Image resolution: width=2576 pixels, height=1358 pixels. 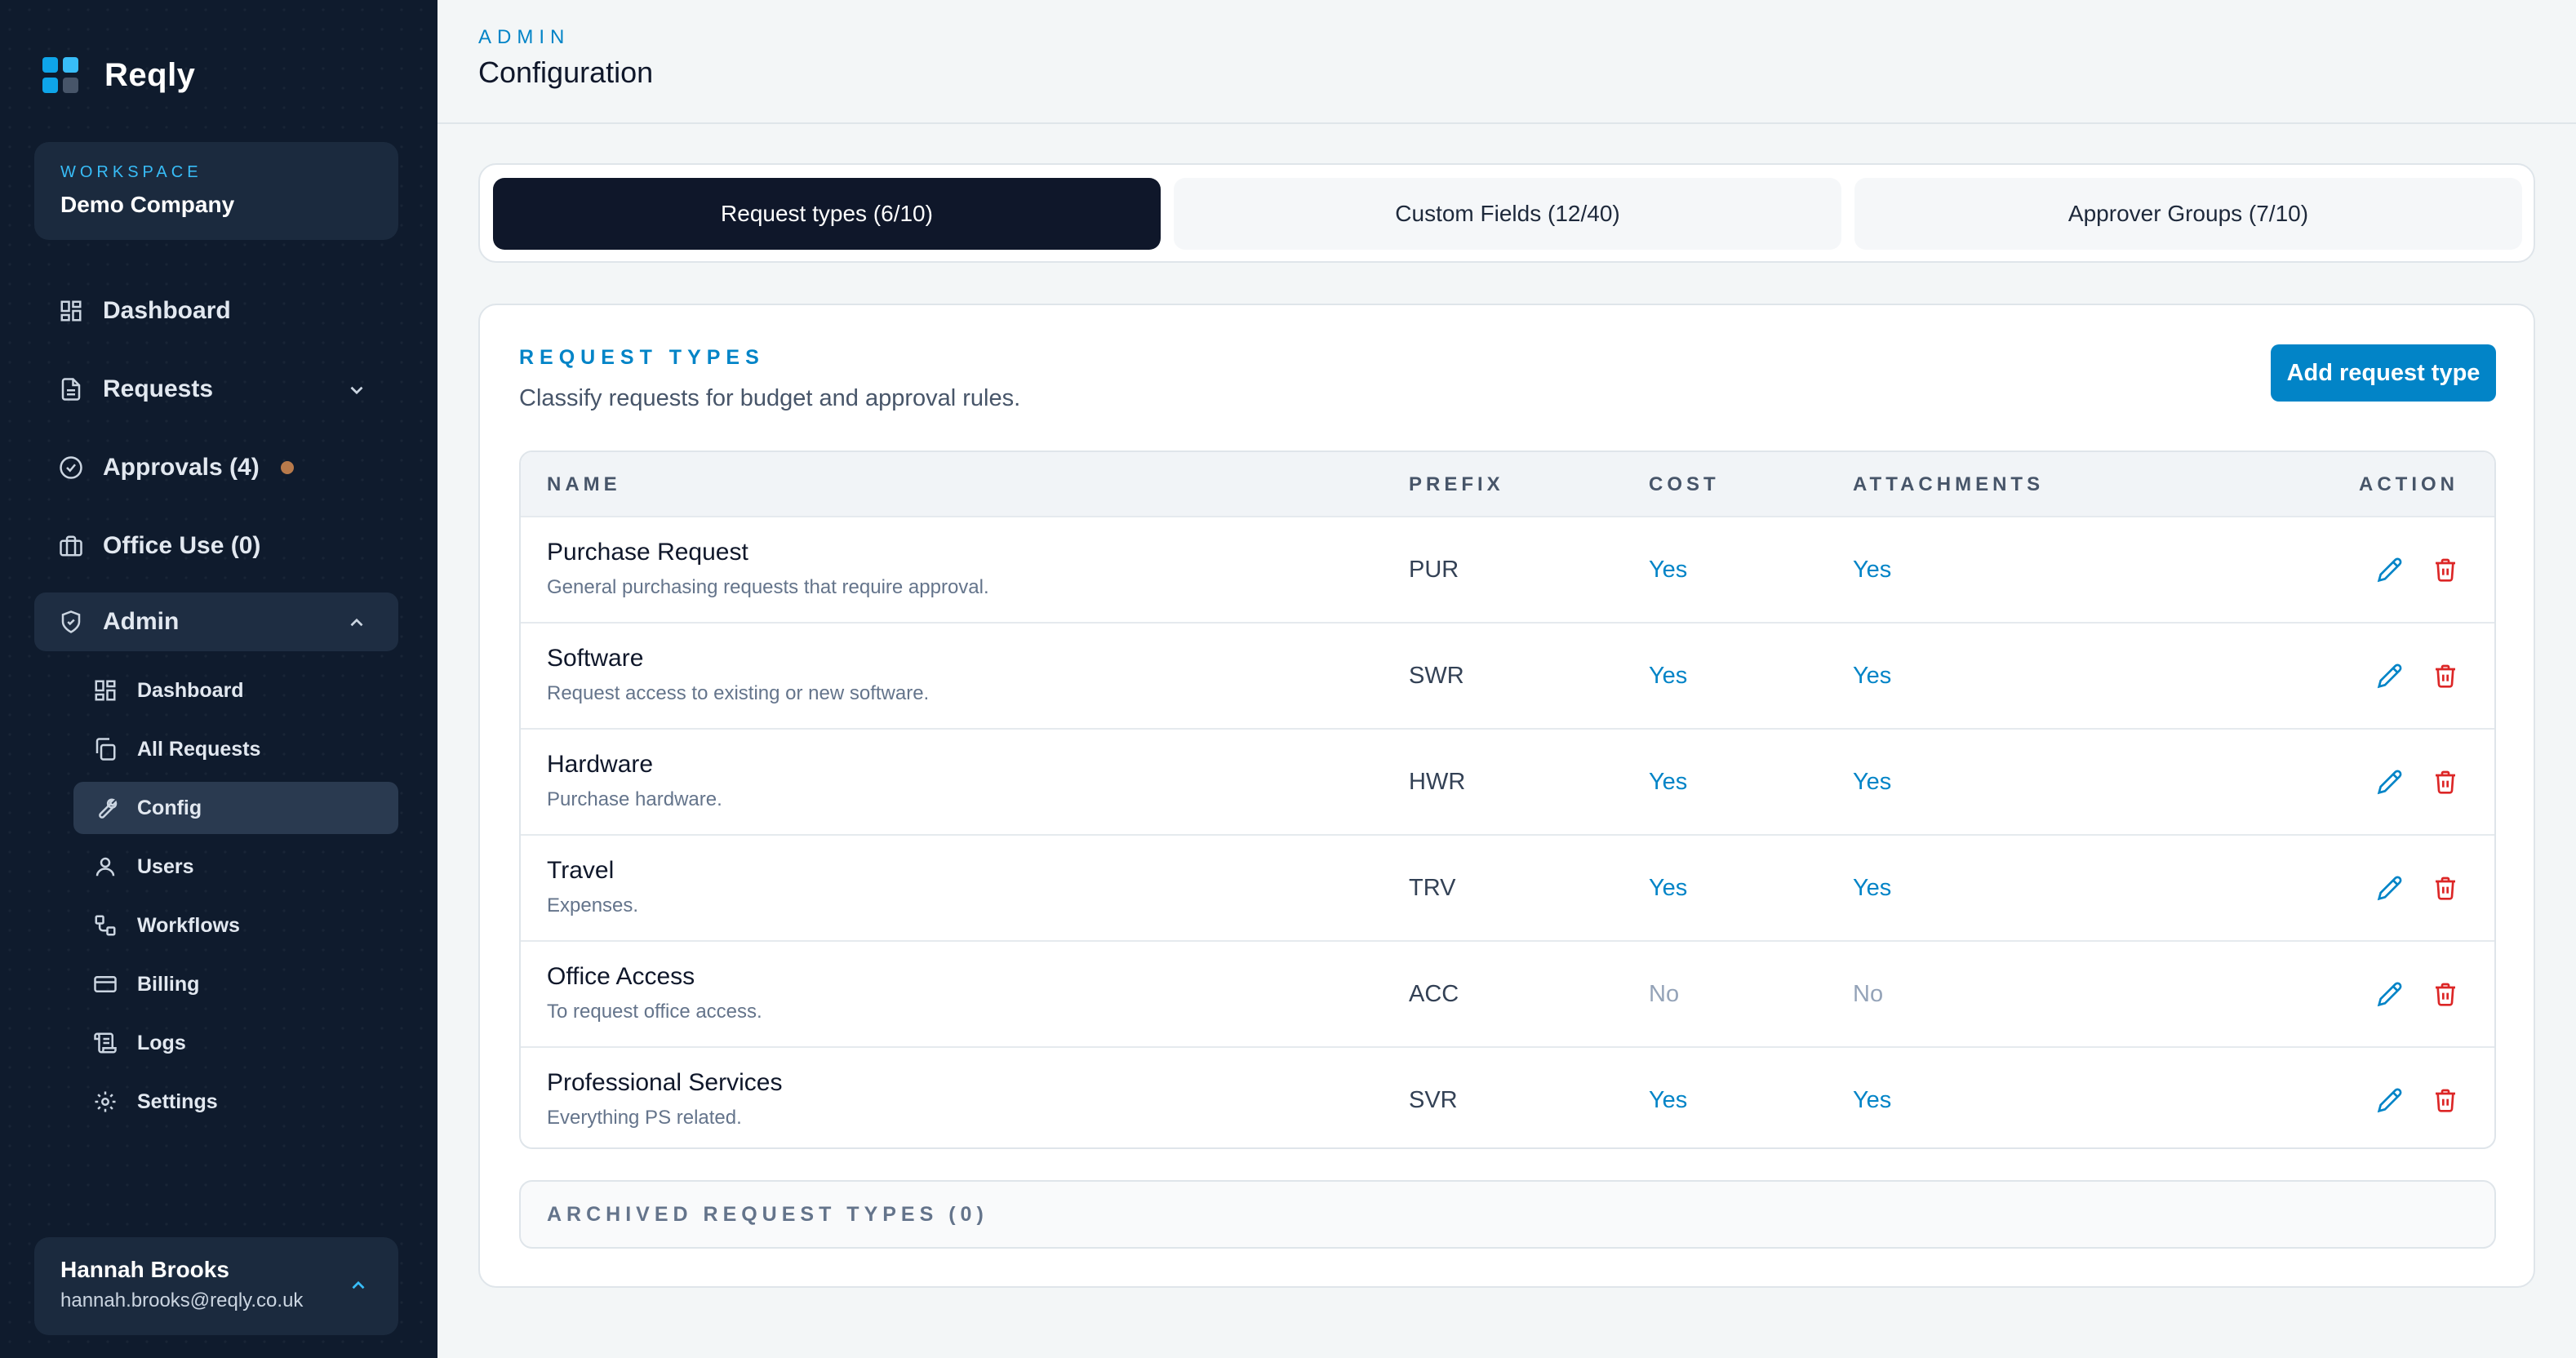 I want to click on grid-icon, so click(x=105, y=691).